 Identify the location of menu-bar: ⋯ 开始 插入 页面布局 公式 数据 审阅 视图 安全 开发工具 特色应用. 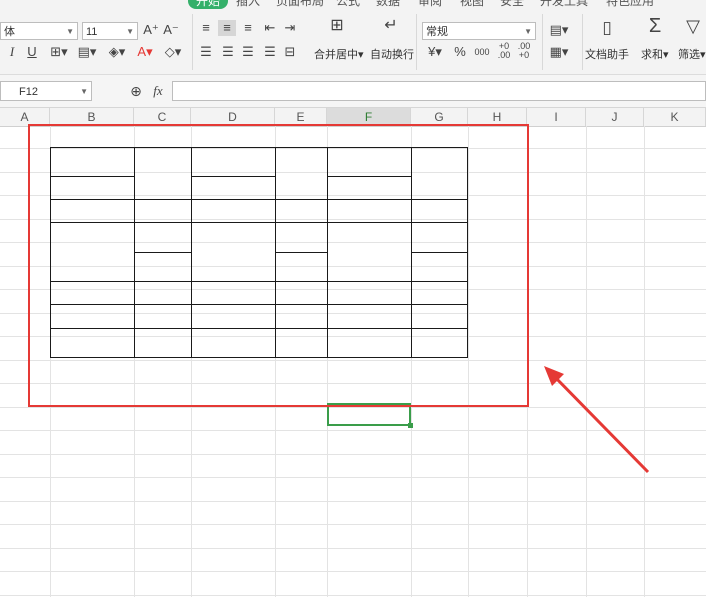
(353, 5).